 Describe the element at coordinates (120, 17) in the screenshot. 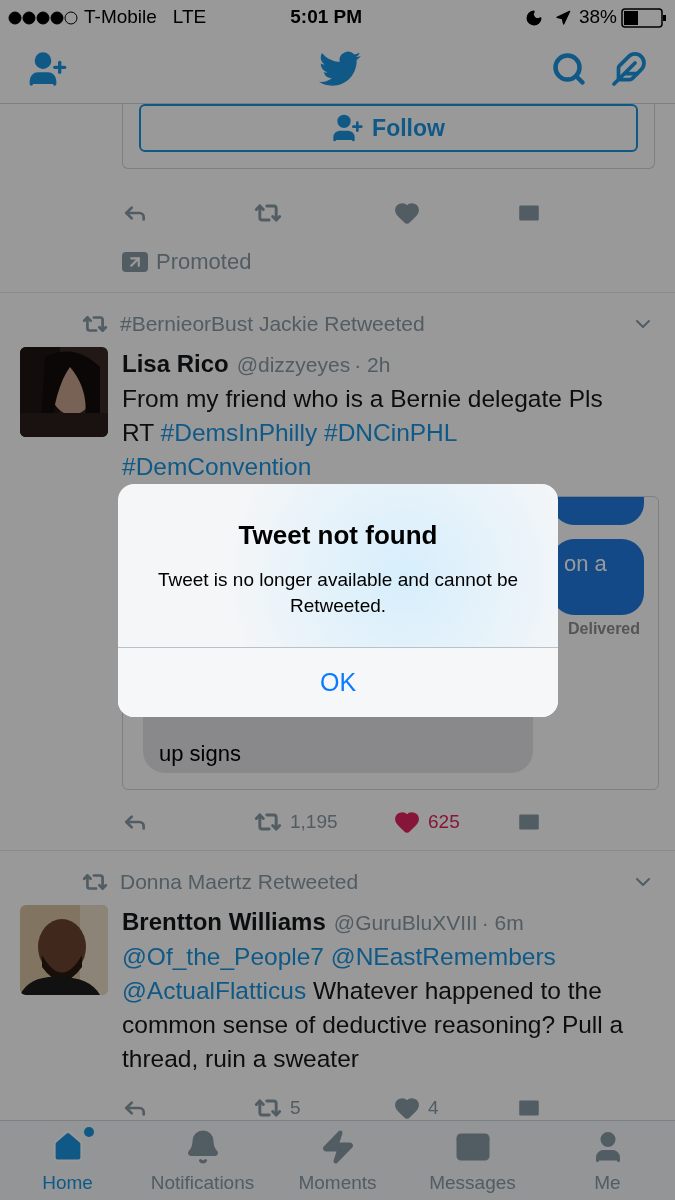

I see `carrier-label: T-Mobile` at that location.